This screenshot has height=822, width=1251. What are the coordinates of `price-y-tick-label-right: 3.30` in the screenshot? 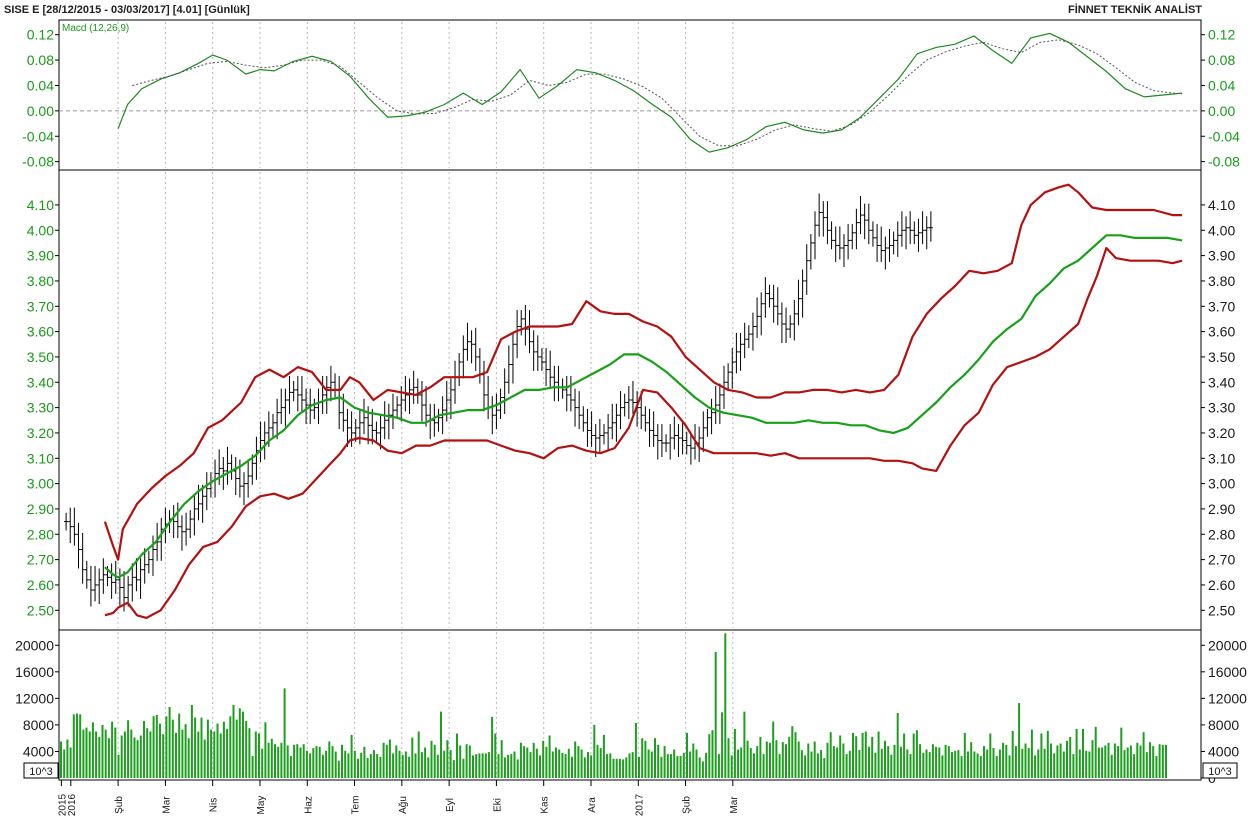 It's located at (1221, 408).